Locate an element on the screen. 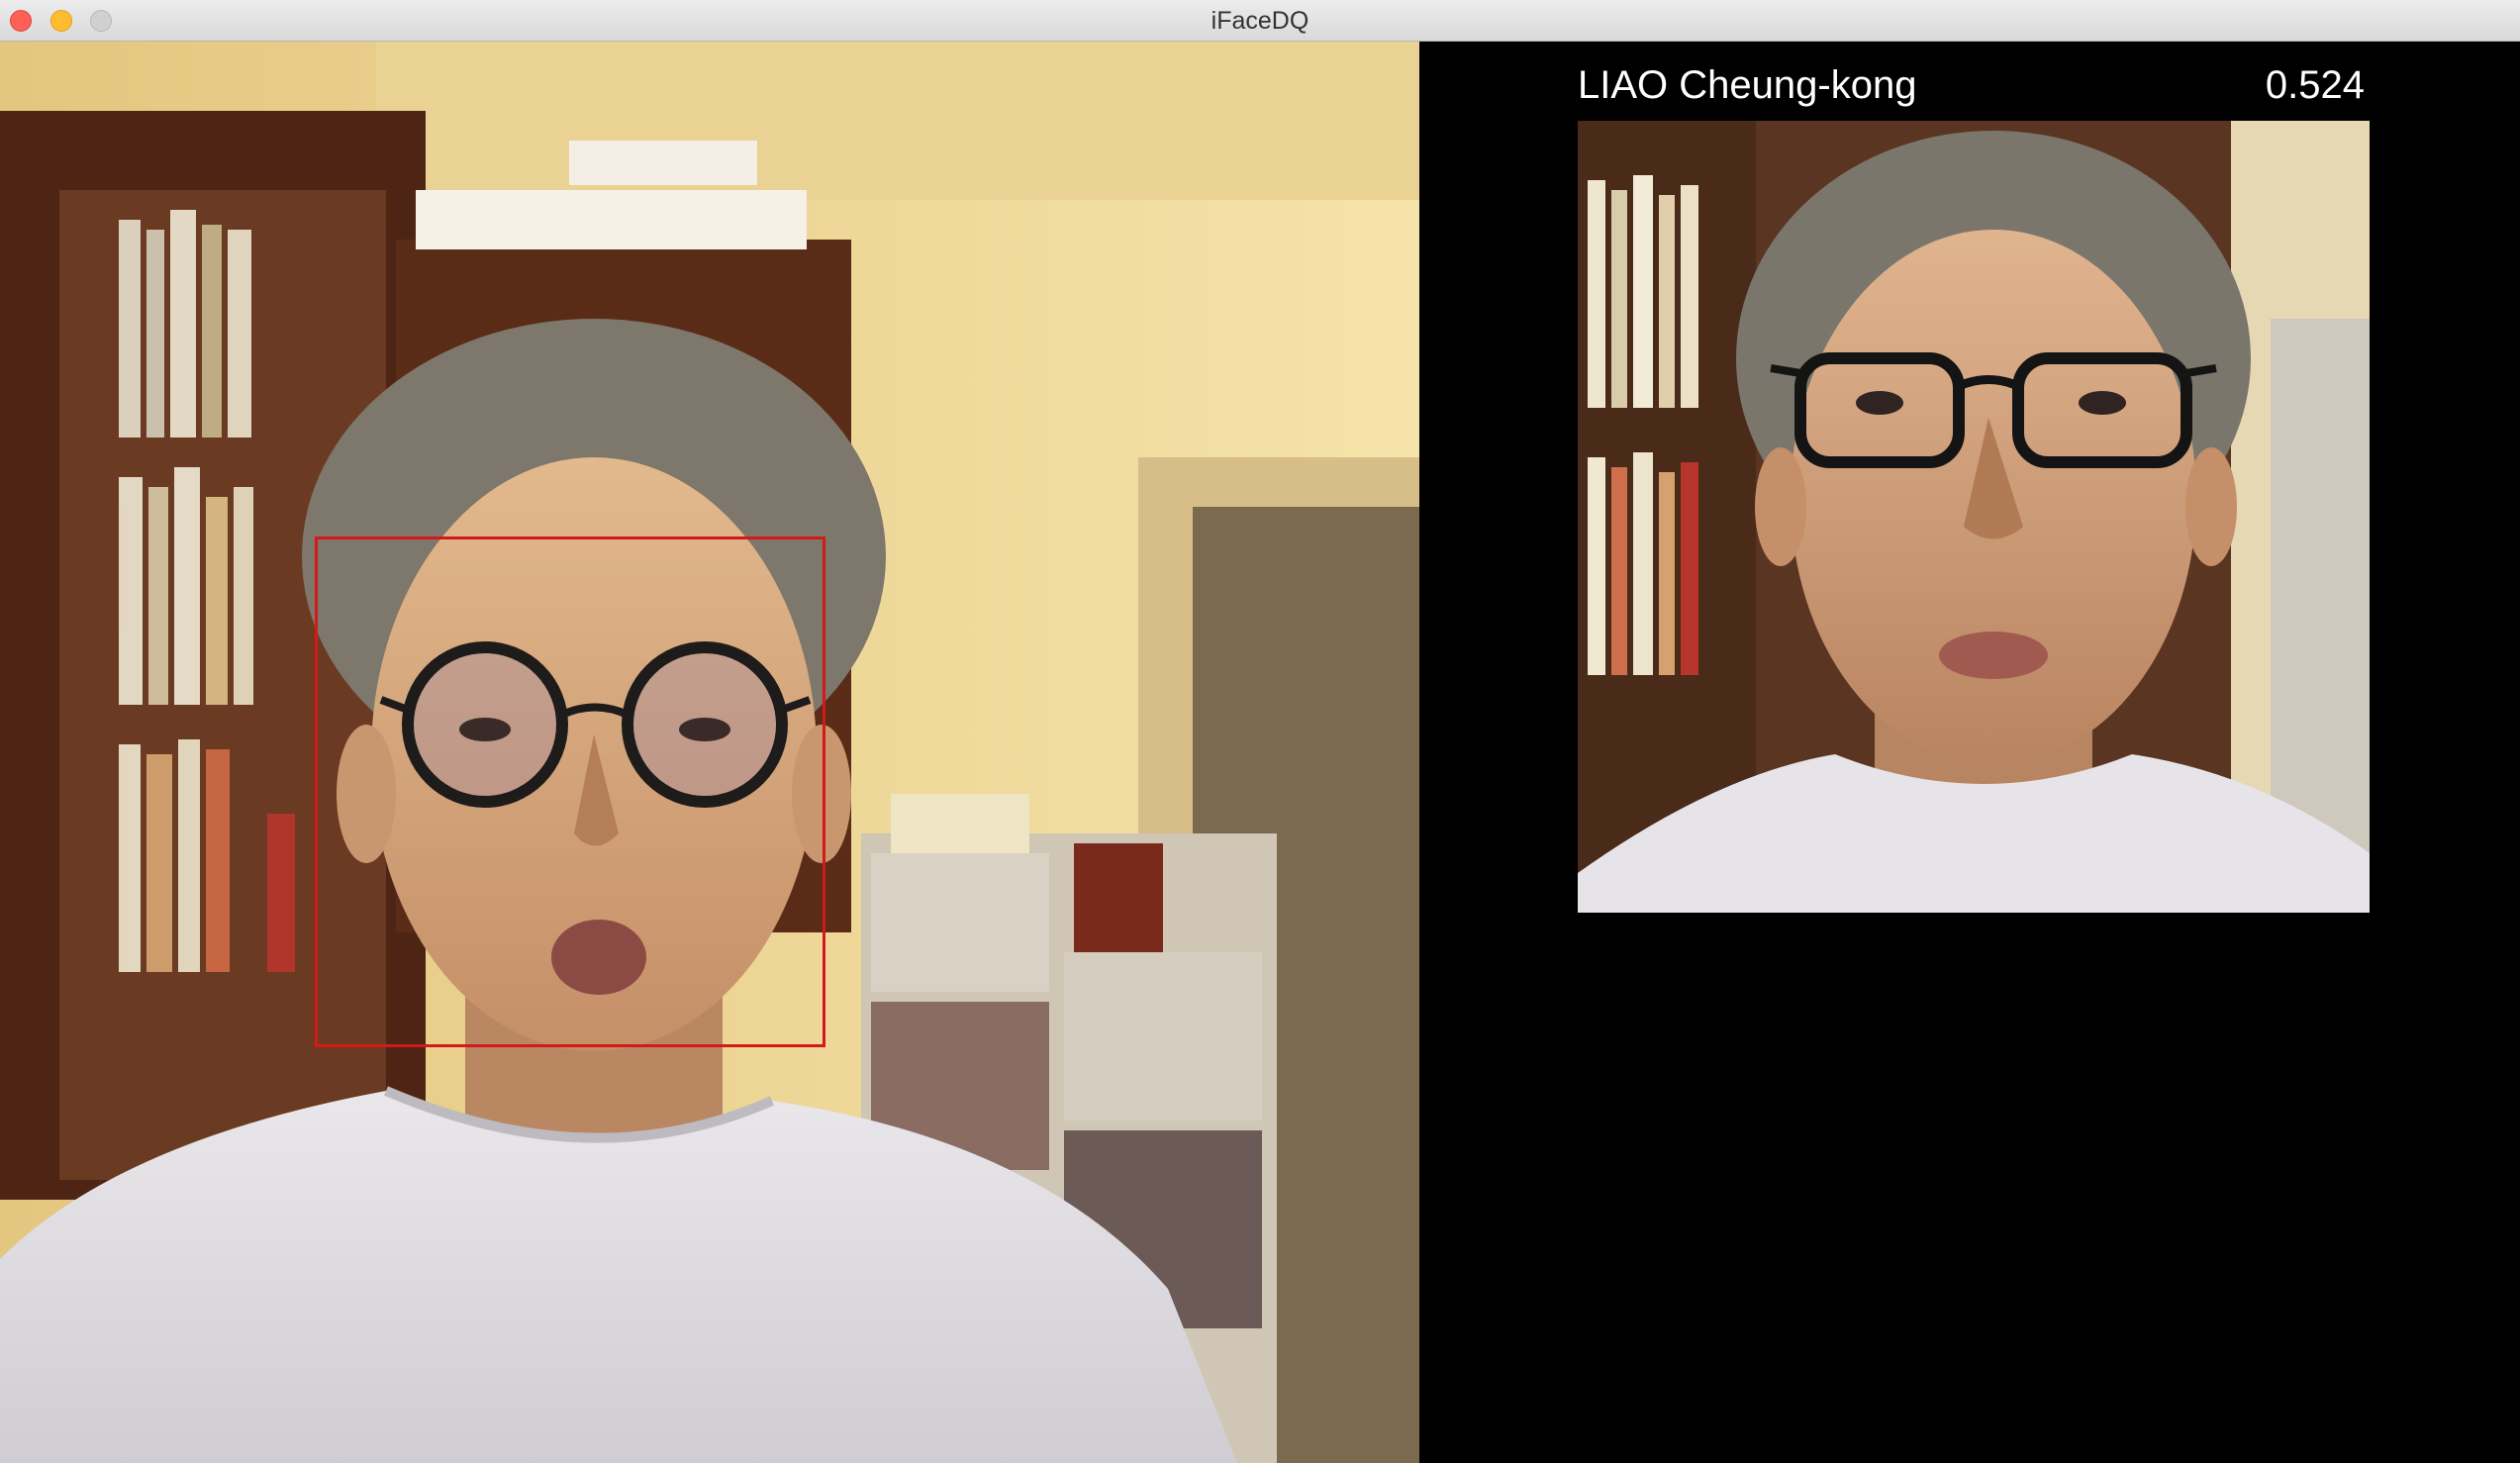 The height and width of the screenshot is (1463, 2520). title-bar: iFaceDQ is located at coordinates (1260, 21).